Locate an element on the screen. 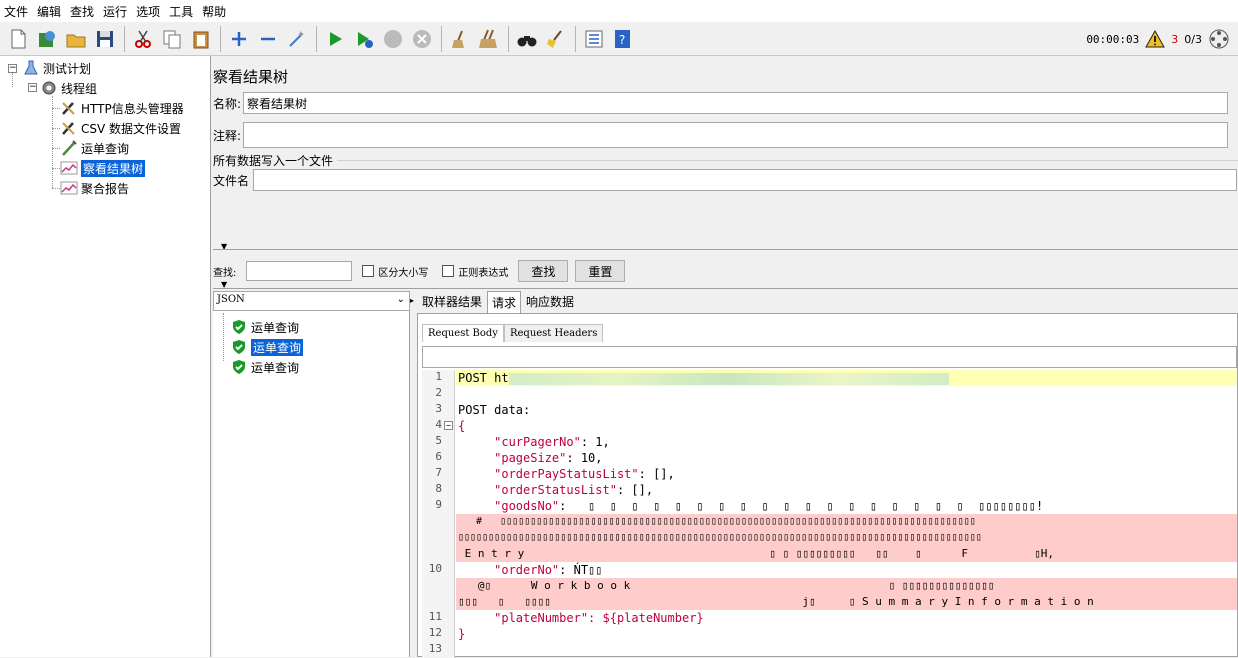 The height and width of the screenshot is (658, 1238). menu-file: 文件 is located at coordinates (16, 11).